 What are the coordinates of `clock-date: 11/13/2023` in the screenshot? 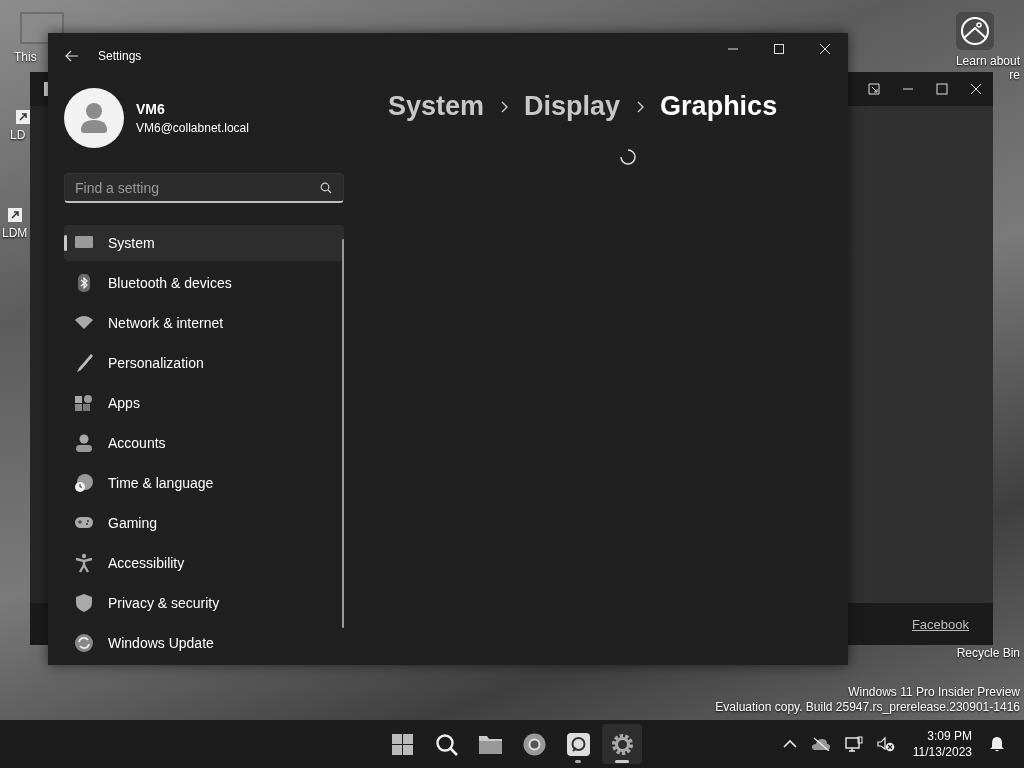 It's located at (942, 752).